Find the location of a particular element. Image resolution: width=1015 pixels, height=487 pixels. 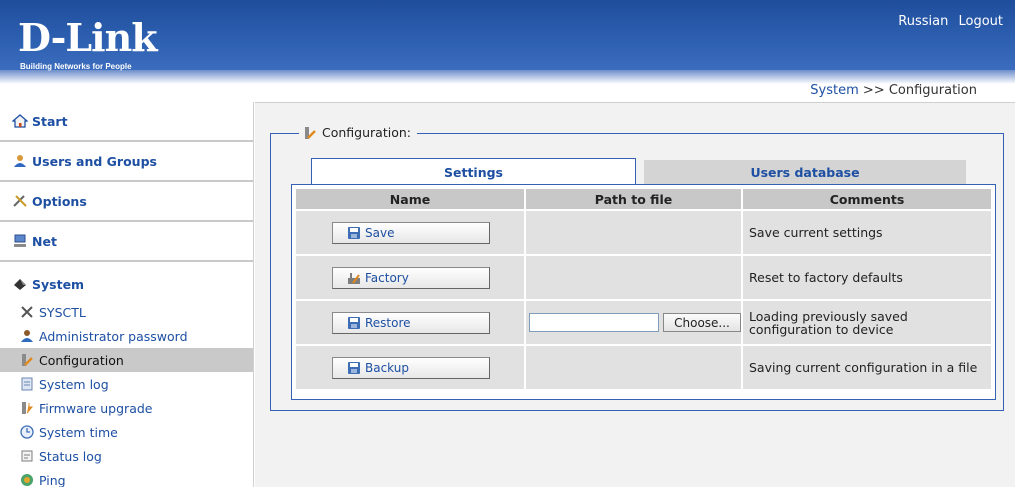

sidebar-item-options: Options is located at coordinates (126, 202).